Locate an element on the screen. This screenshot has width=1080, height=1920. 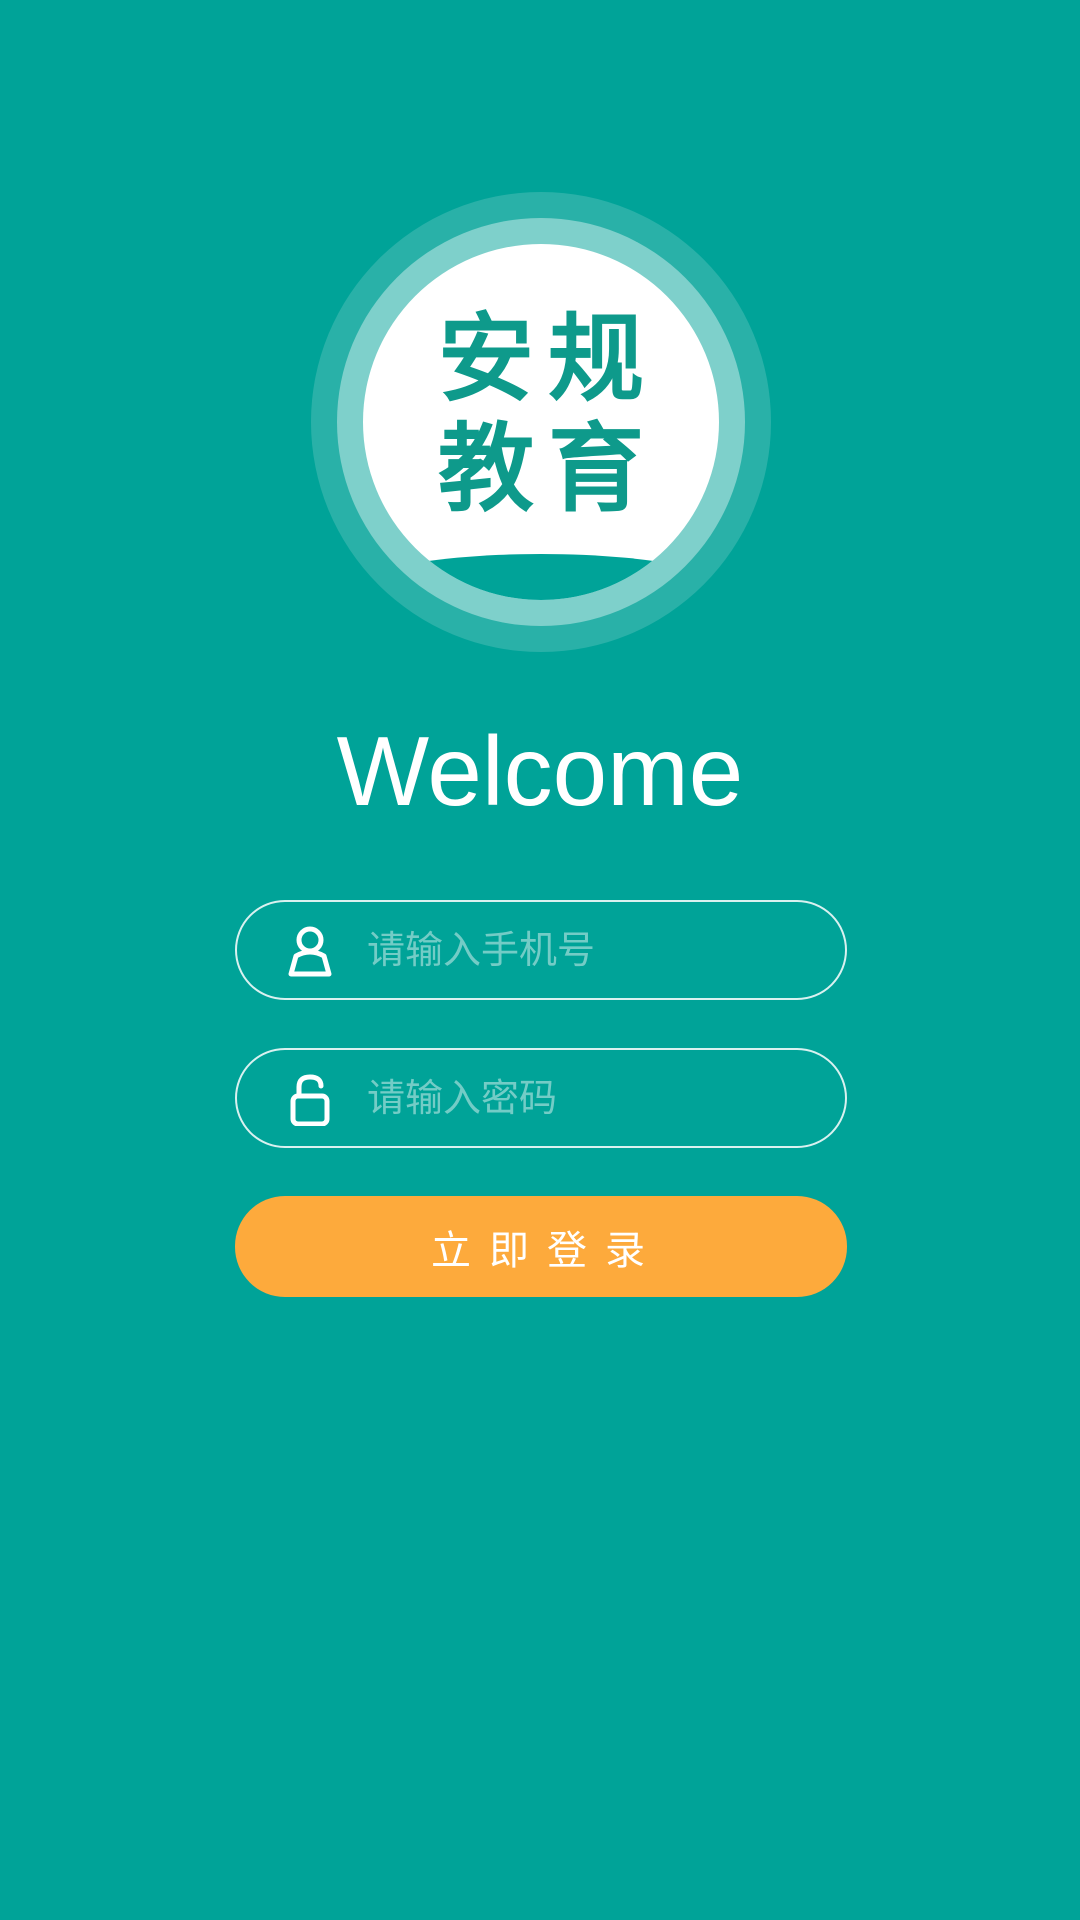
logo-text-line1: 安规 is located at coordinates (548, 359).